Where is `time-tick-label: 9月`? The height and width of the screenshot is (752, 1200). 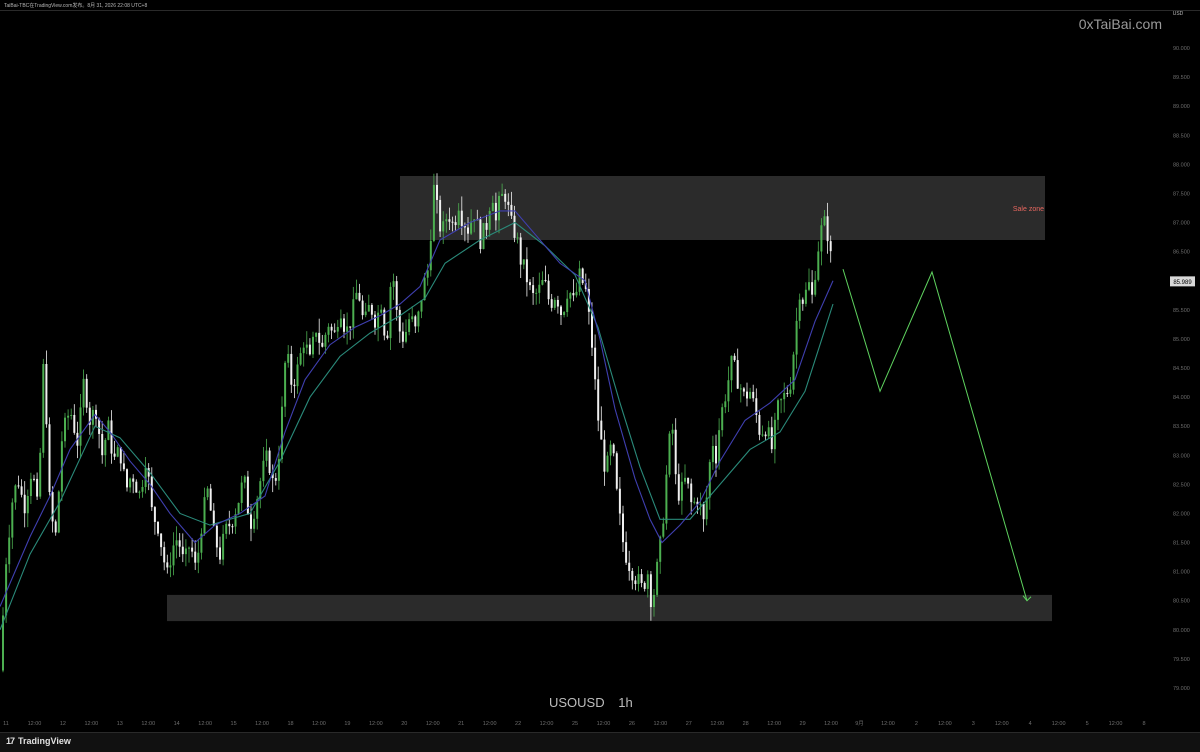
time-tick-label: 9月 is located at coordinates (859, 723).